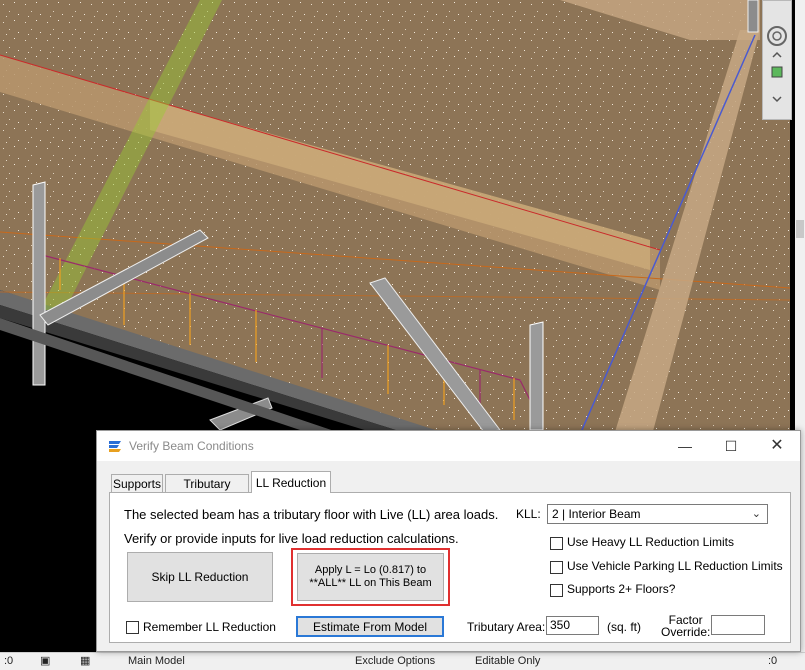 This screenshot has width=805, height=670. I want to click on kll-dropdown: 2 | Interior Beam ⌄, so click(657, 514).